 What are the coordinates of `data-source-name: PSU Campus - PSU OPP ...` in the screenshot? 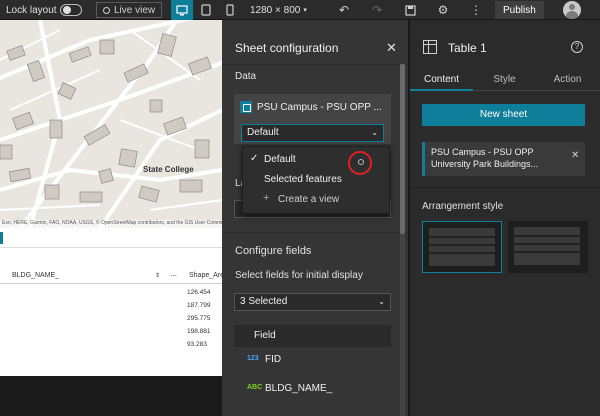 It's located at (319, 107).